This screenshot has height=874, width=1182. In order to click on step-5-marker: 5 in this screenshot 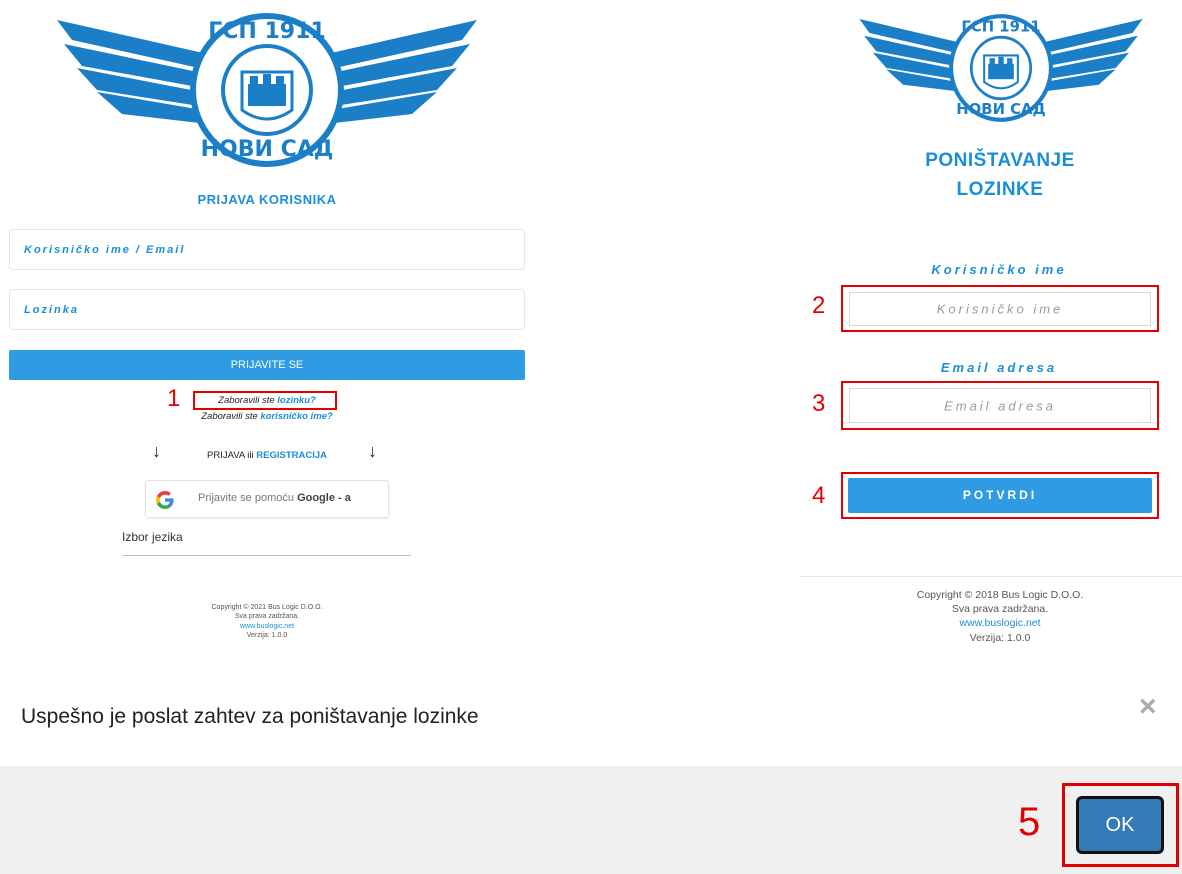, I will do `click(1029, 822)`.